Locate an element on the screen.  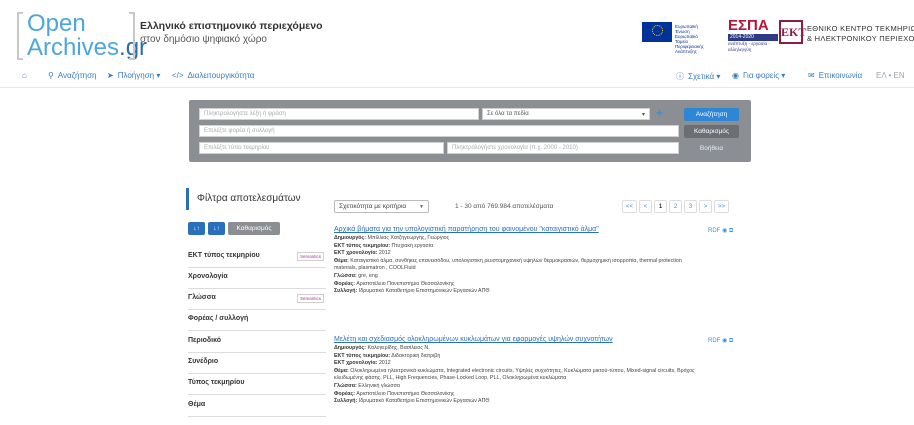
filter-subject: Θέμα is located at coordinates (257, 407).